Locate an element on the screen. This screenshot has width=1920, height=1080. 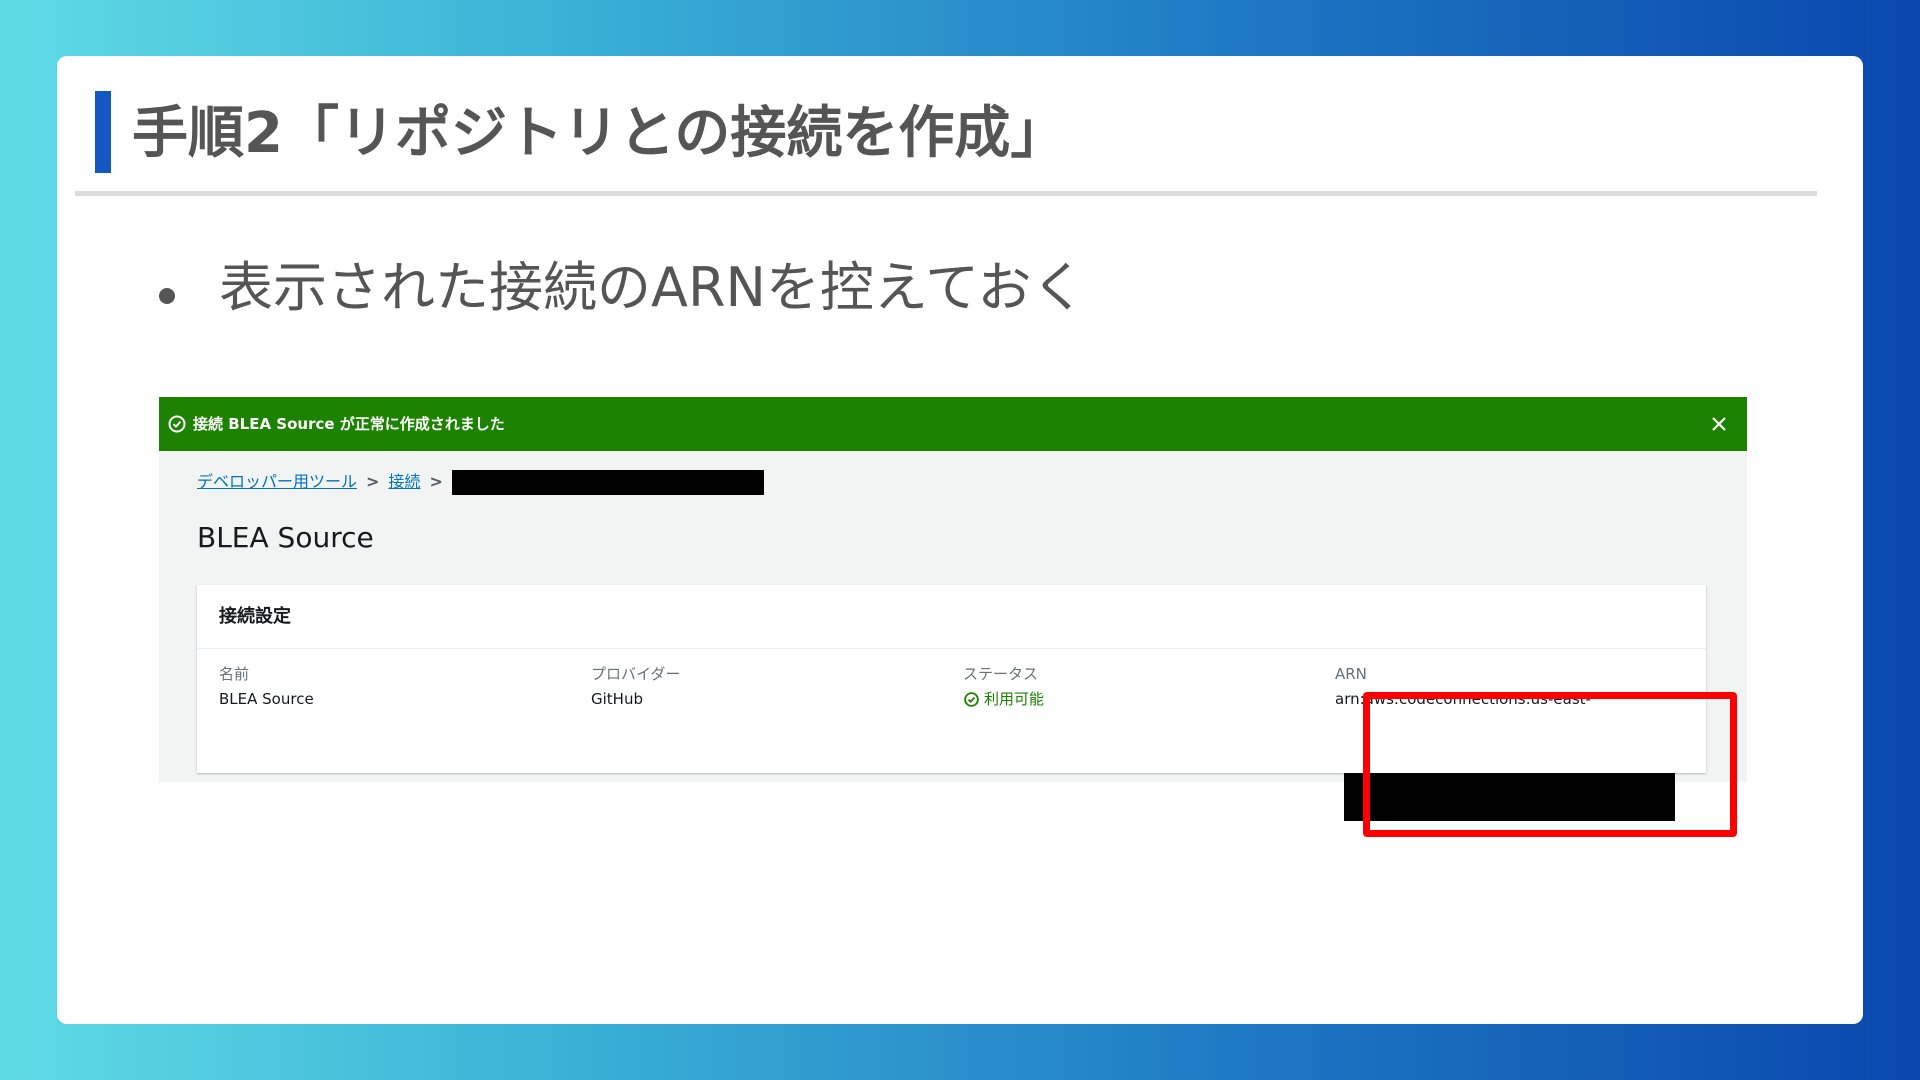
card-header: 接続設定 is located at coordinates (951, 617).